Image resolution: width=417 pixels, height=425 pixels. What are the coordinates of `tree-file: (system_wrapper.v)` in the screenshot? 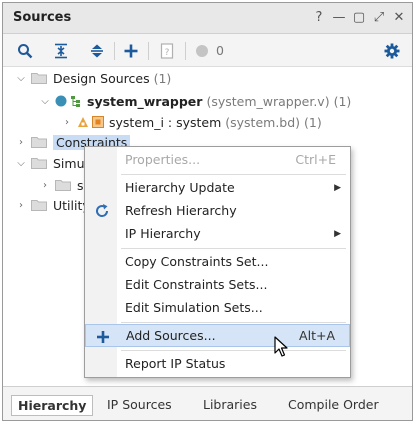 It's located at (268, 101).